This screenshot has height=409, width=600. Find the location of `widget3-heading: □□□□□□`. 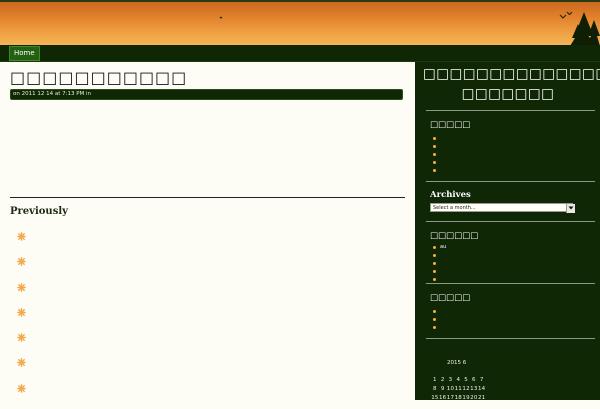

widget3-heading: □□□□□□ is located at coordinates (454, 236).